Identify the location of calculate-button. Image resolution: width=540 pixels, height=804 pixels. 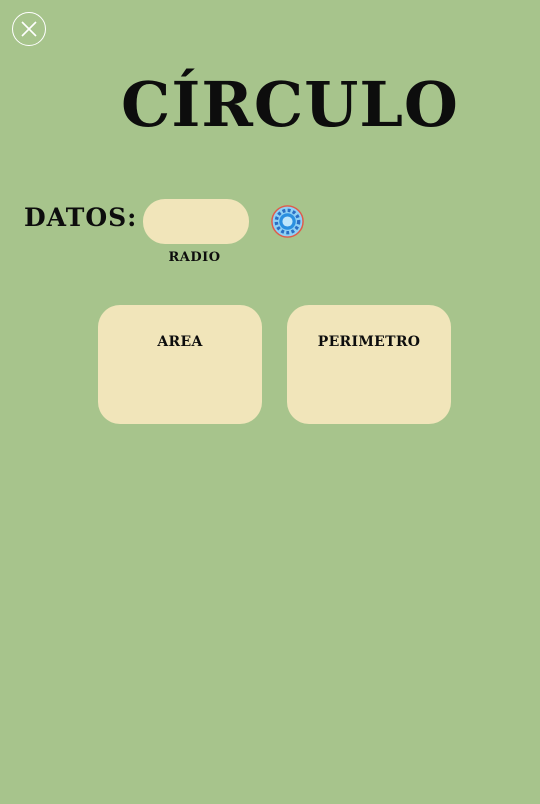
(287, 221).